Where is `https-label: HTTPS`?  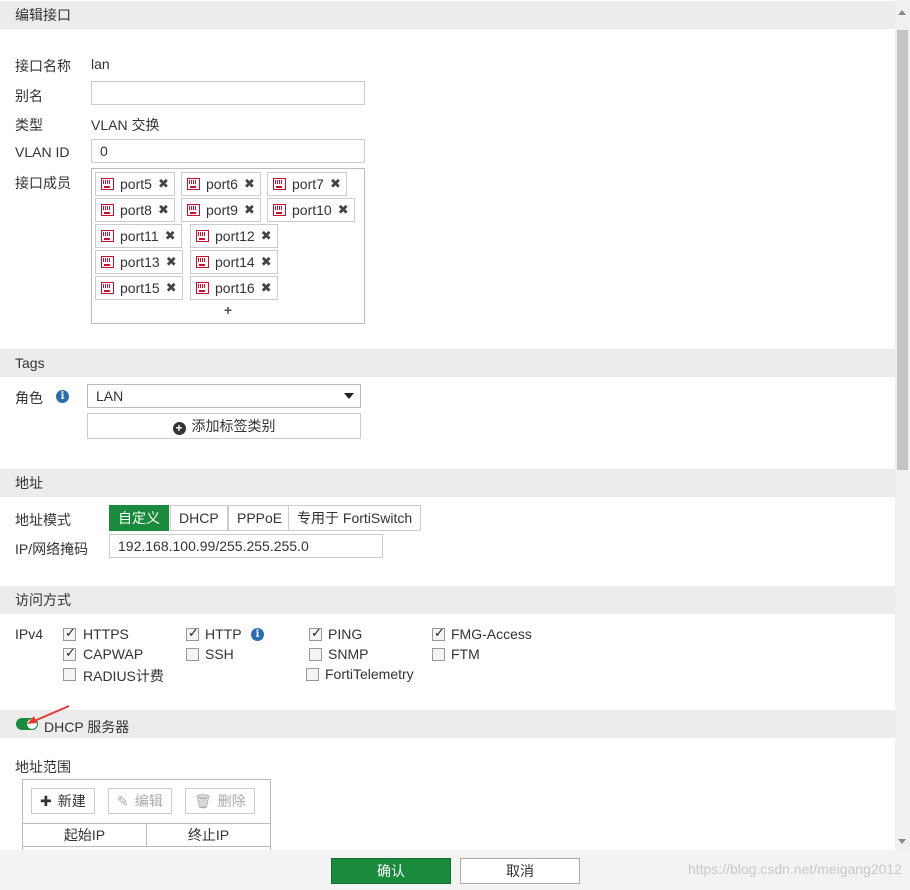 https-label: HTTPS is located at coordinates (106, 634).